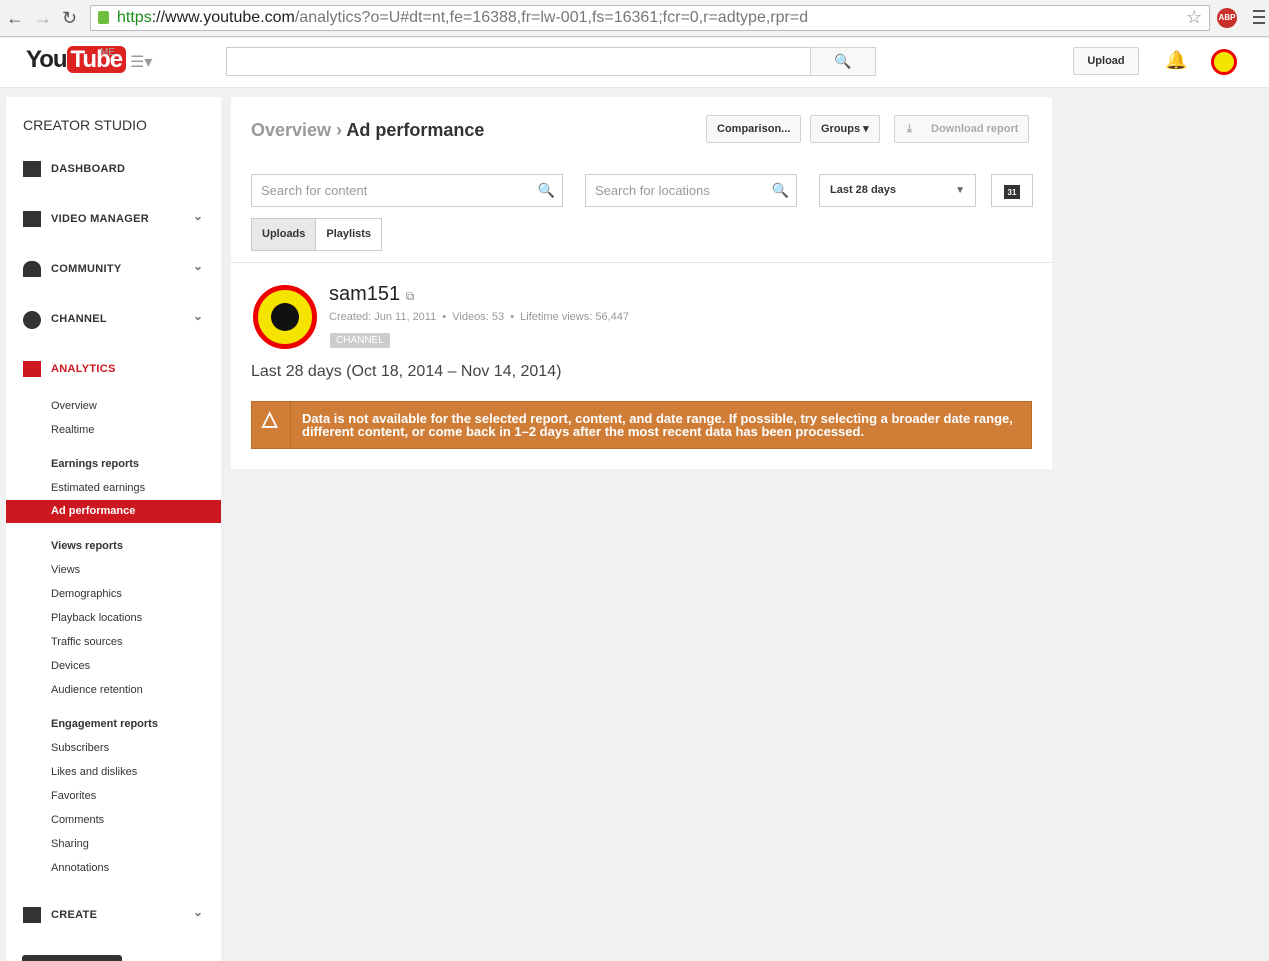  I want to click on search-locations-input: Search for locations 🔍, so click(691, 190).